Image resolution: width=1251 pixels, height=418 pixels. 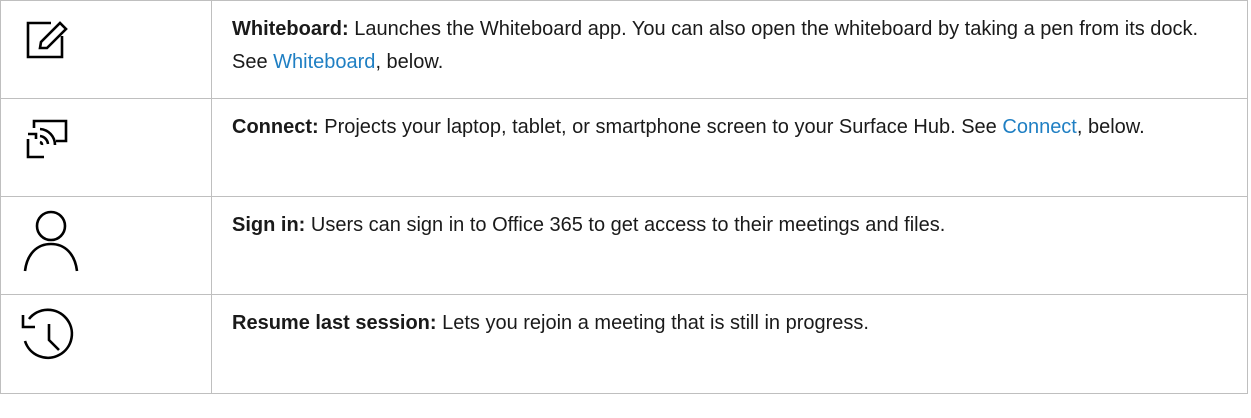 I want to click on person-icon, so click(x=51, y=241).